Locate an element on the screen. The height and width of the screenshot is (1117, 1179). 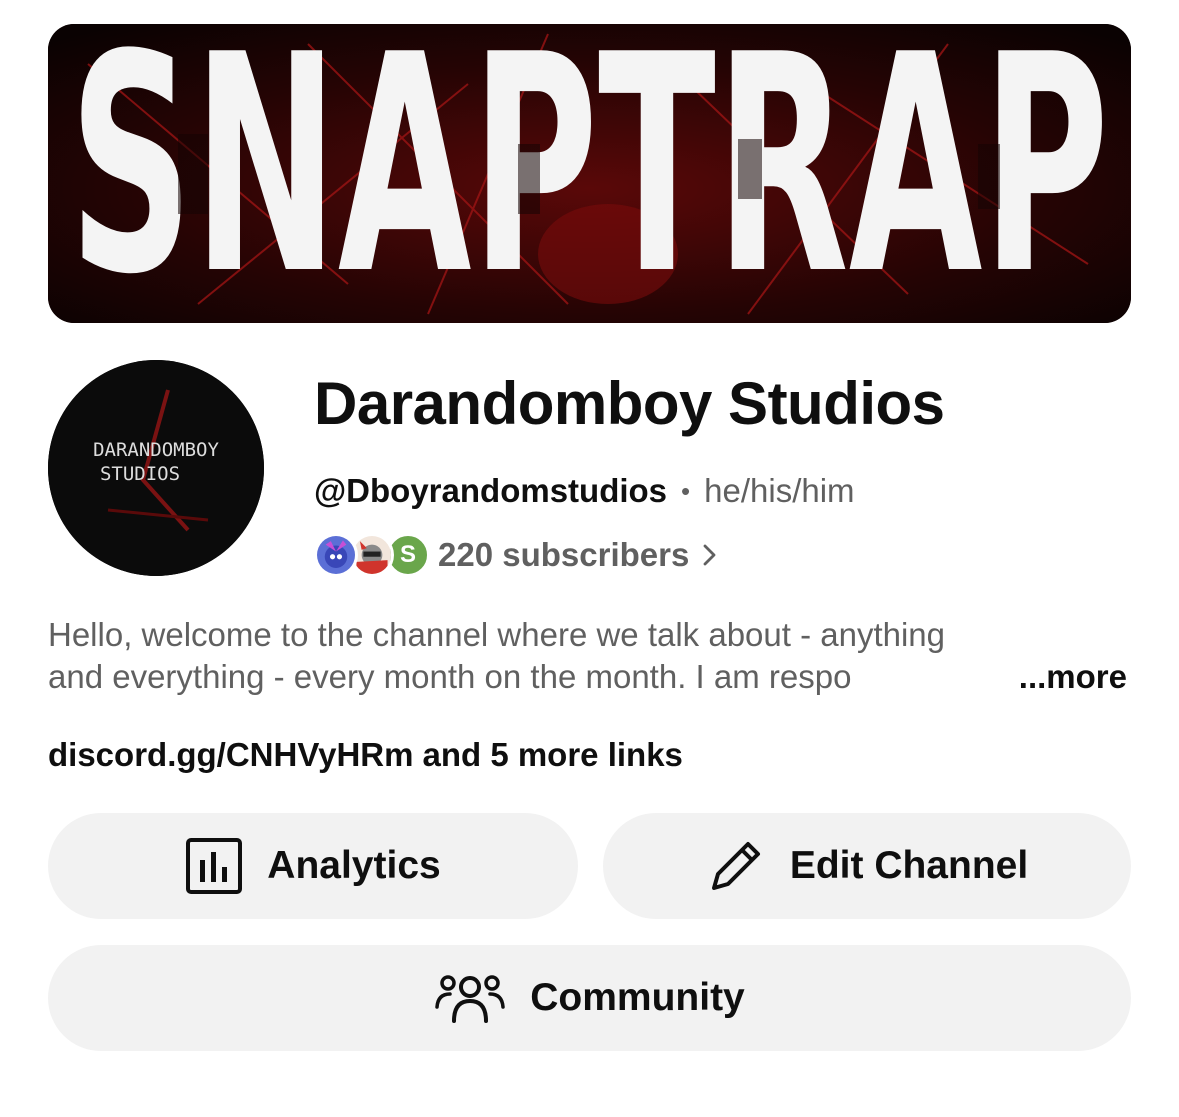
community-button: Community is located at coordinates (589, 998).